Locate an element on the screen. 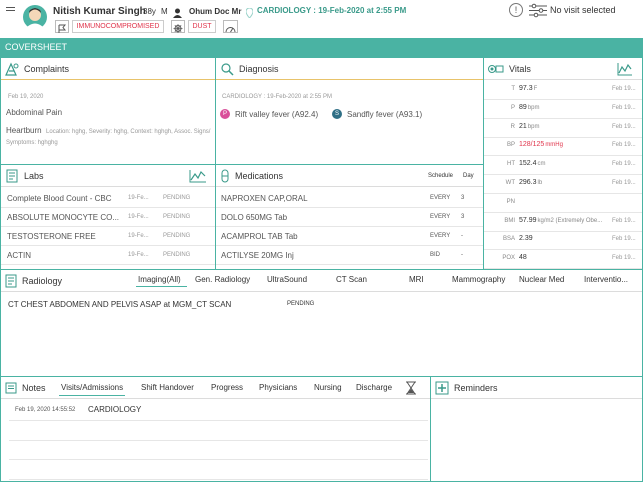 This screenshot has height=482, width=643. note-row: Feb 19, 2020 14:55:52 CARDIOLOGY is located at coordinates (218, 411).